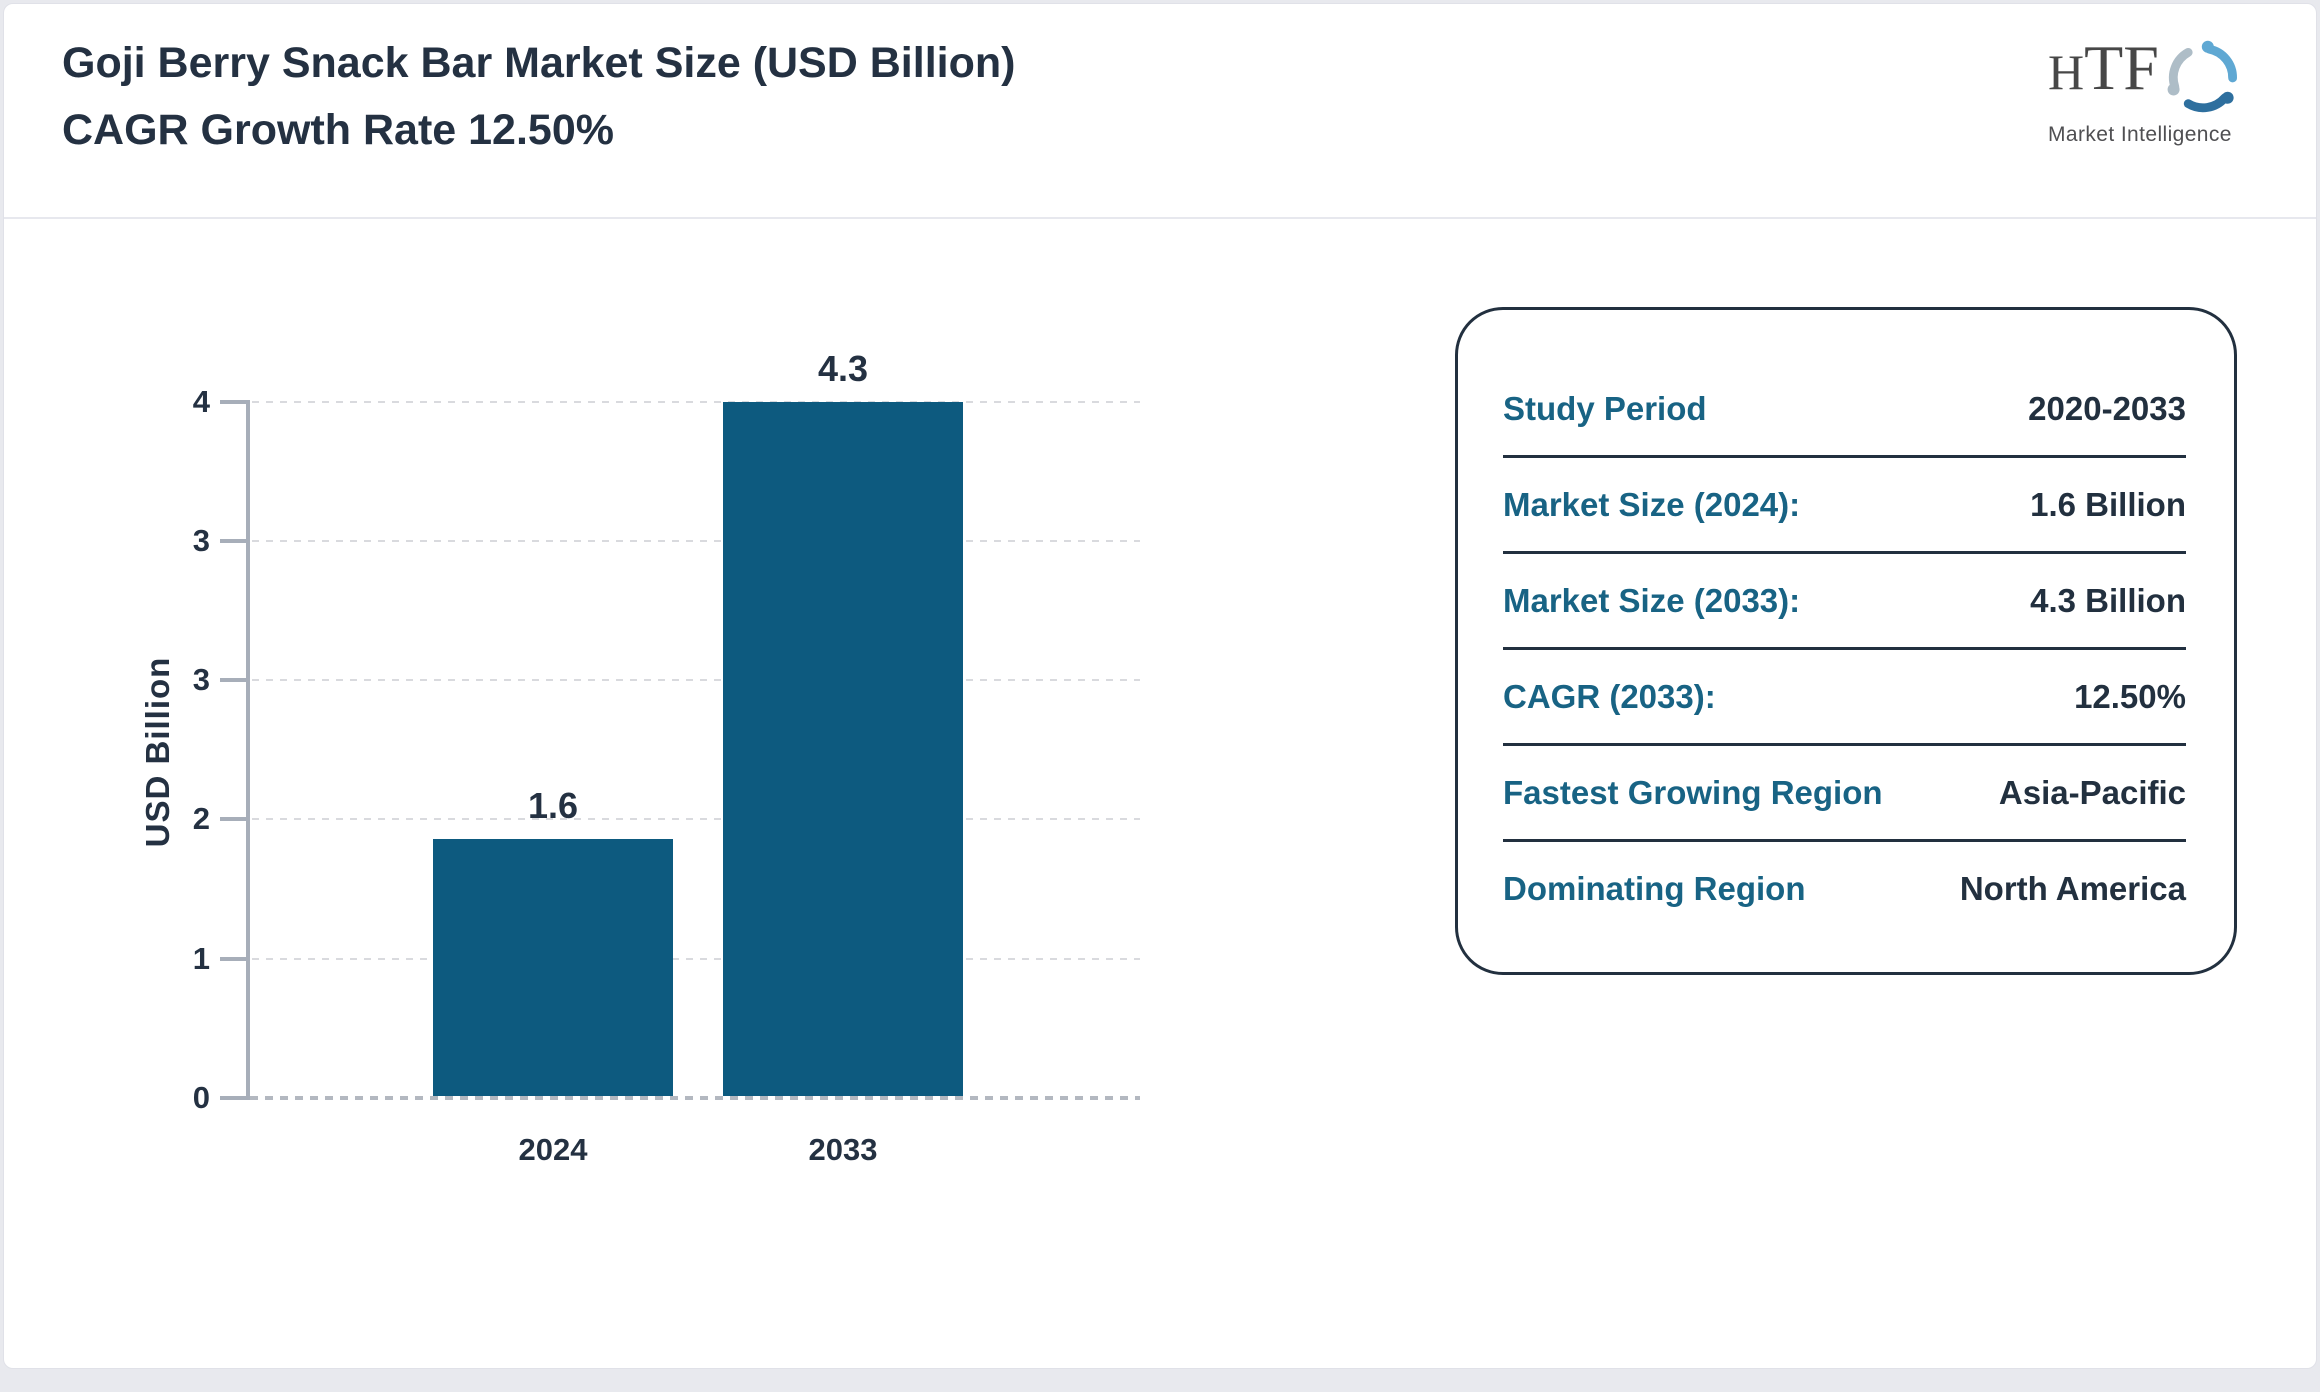  What do you see at coordinates (843, 1149) in the screenshot?
I see `x-tick-label-2033: 2033` at bounding box center [843, 1149].